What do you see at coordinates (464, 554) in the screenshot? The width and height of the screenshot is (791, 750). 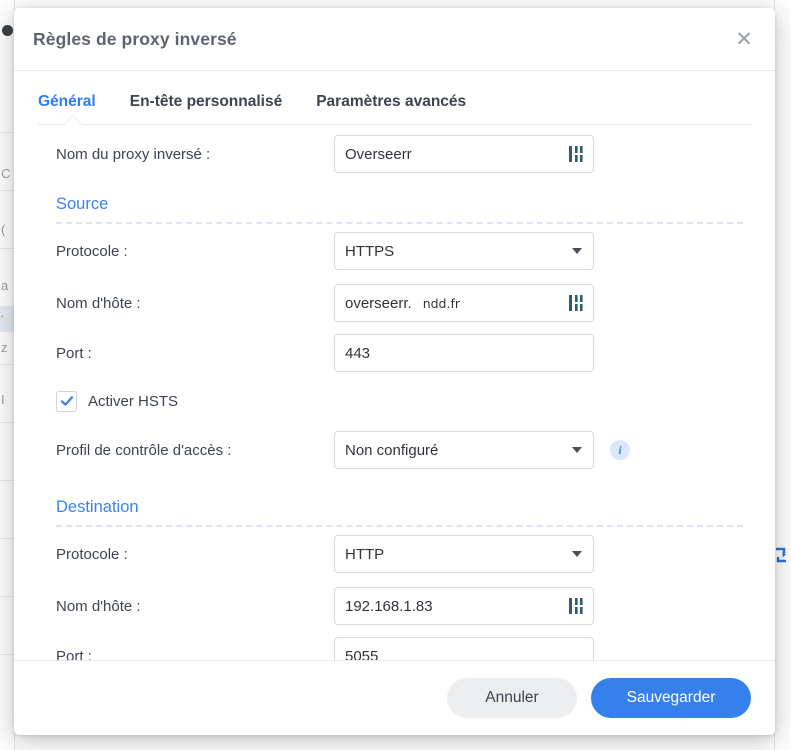 I see `destination-protocol-select: HTTP` at bounding box center [464, 554].